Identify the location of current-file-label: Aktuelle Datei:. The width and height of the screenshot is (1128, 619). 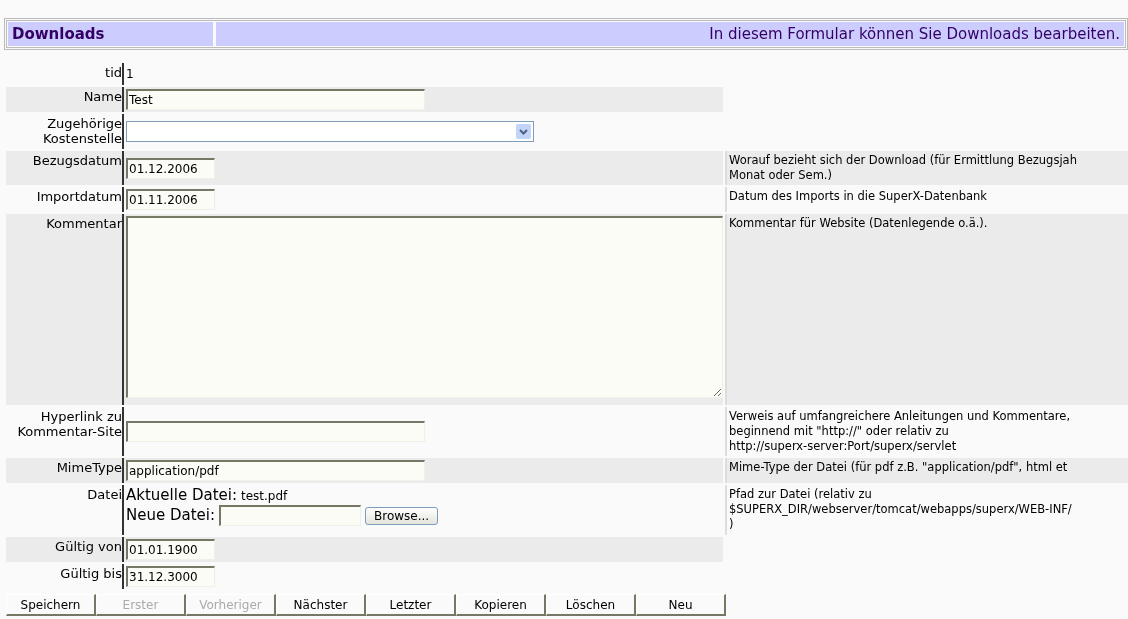
(181, 495).